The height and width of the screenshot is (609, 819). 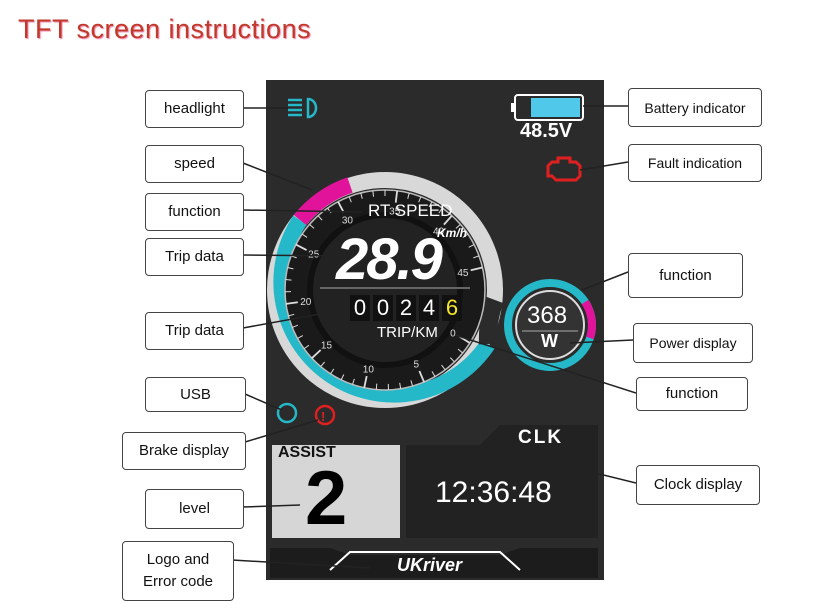 What do you see at coordinates (698, 485) in the screenshot?
I see `callout-clock: Clock display` at bounding box center [698, 485].